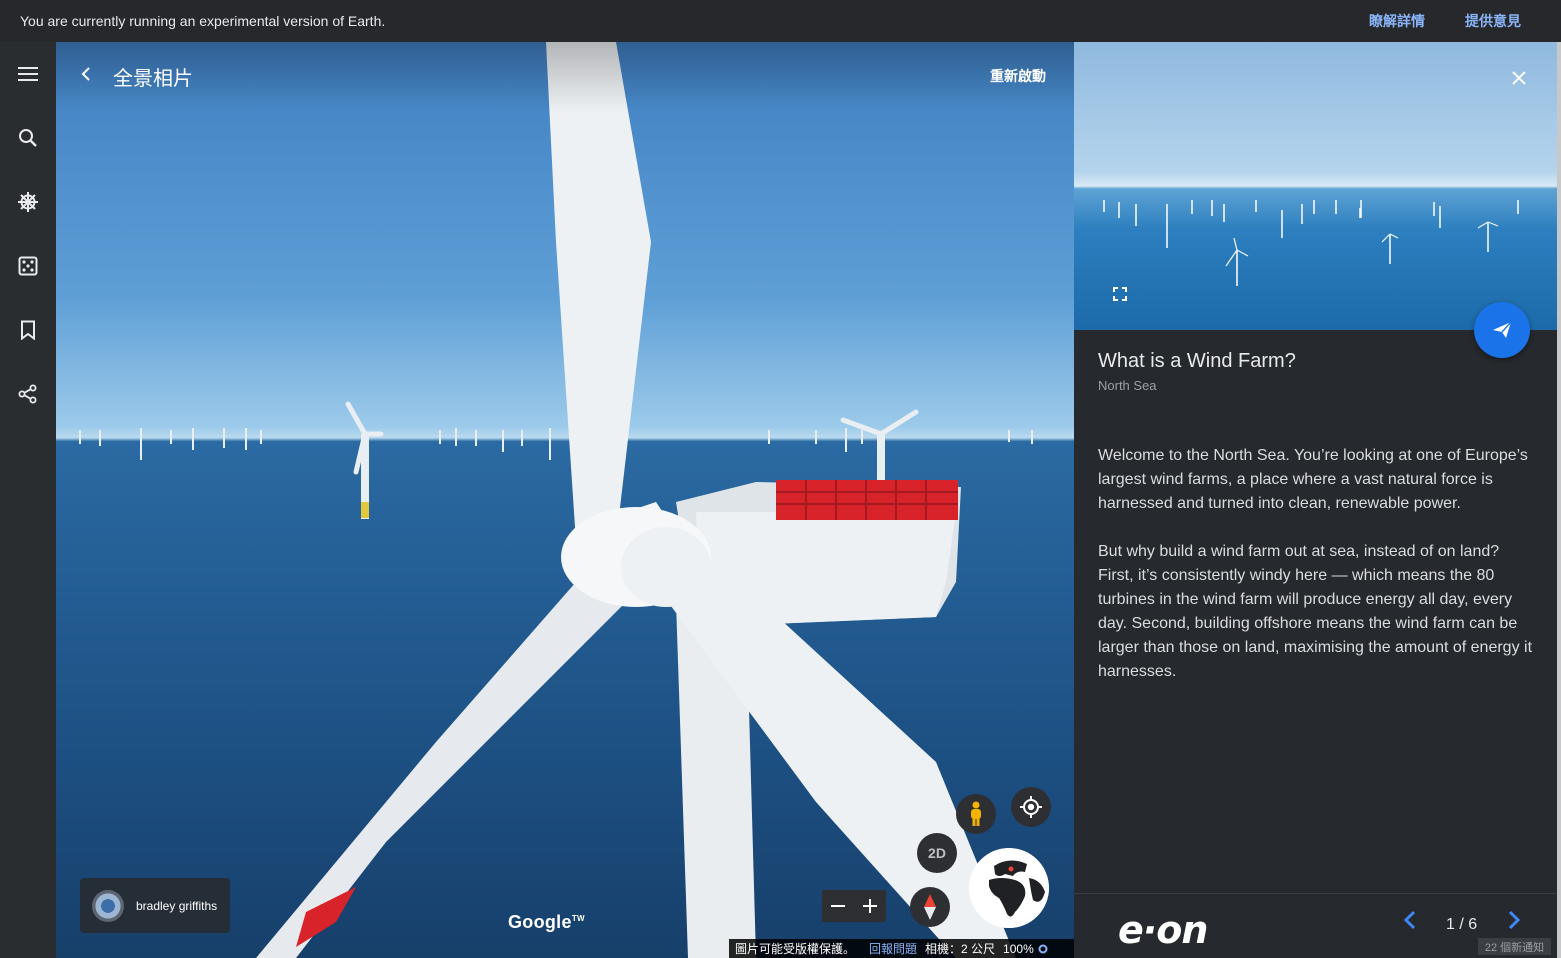 Image resolution: width=1561 pixels, height=958 pixels. I want to click on close-button, so click(1519, 78).